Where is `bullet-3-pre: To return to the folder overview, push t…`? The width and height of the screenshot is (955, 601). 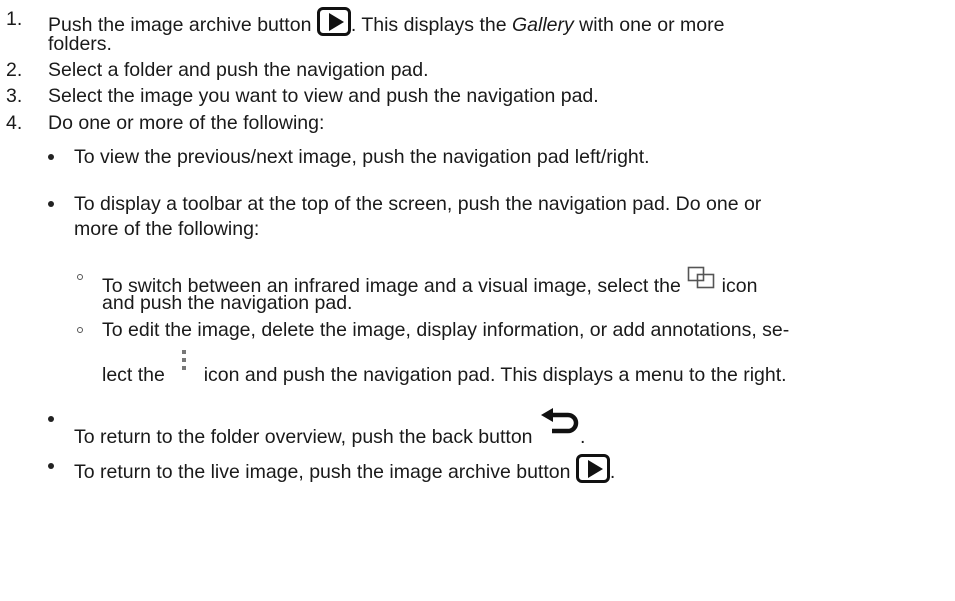
bullet-3-pre: To return to the folder overview, push t… is located at coordinates (303, 437).